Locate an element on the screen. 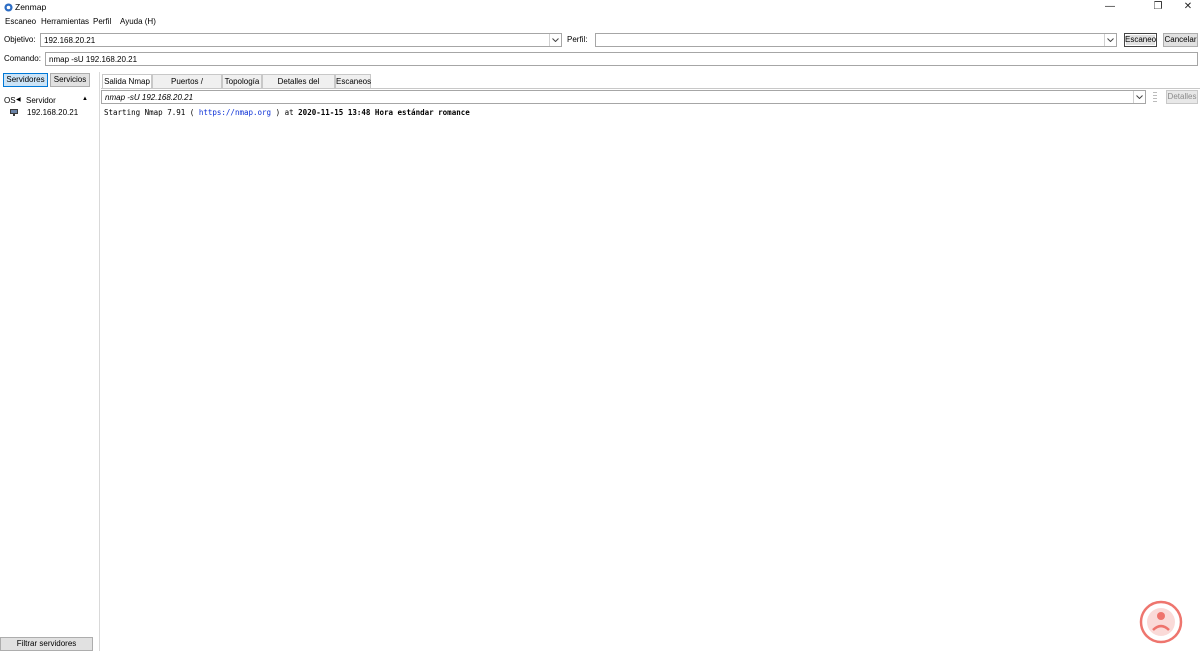  caret-left-icon: ◀ is located at coordinates (18, 100).